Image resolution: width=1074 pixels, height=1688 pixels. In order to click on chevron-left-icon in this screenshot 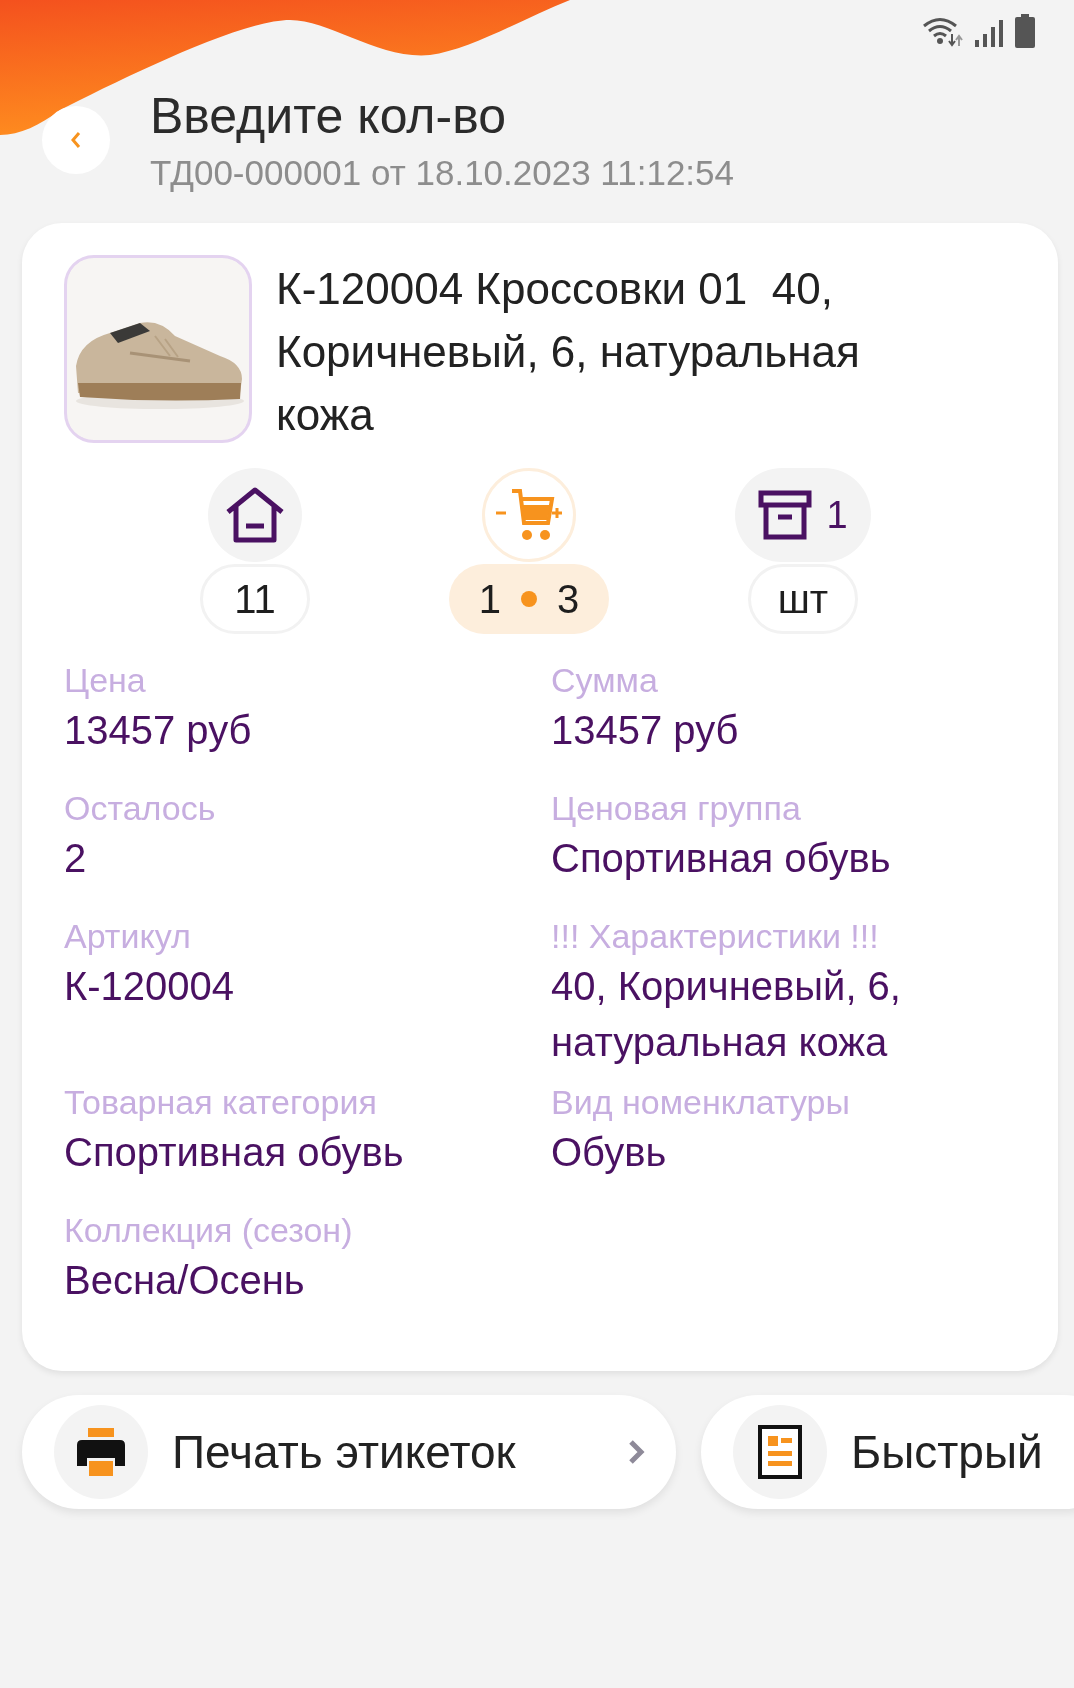, I will do `click(76, 140)`.